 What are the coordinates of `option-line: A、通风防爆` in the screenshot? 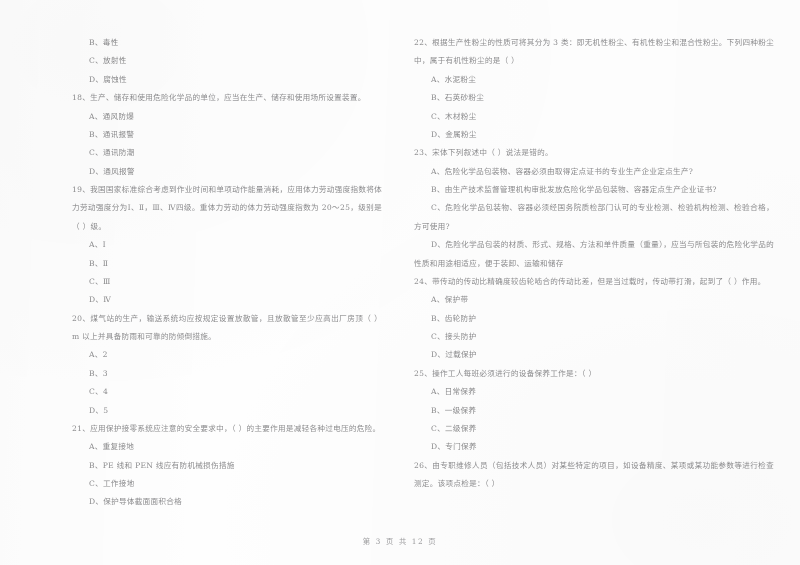 It's located at (112, 116).